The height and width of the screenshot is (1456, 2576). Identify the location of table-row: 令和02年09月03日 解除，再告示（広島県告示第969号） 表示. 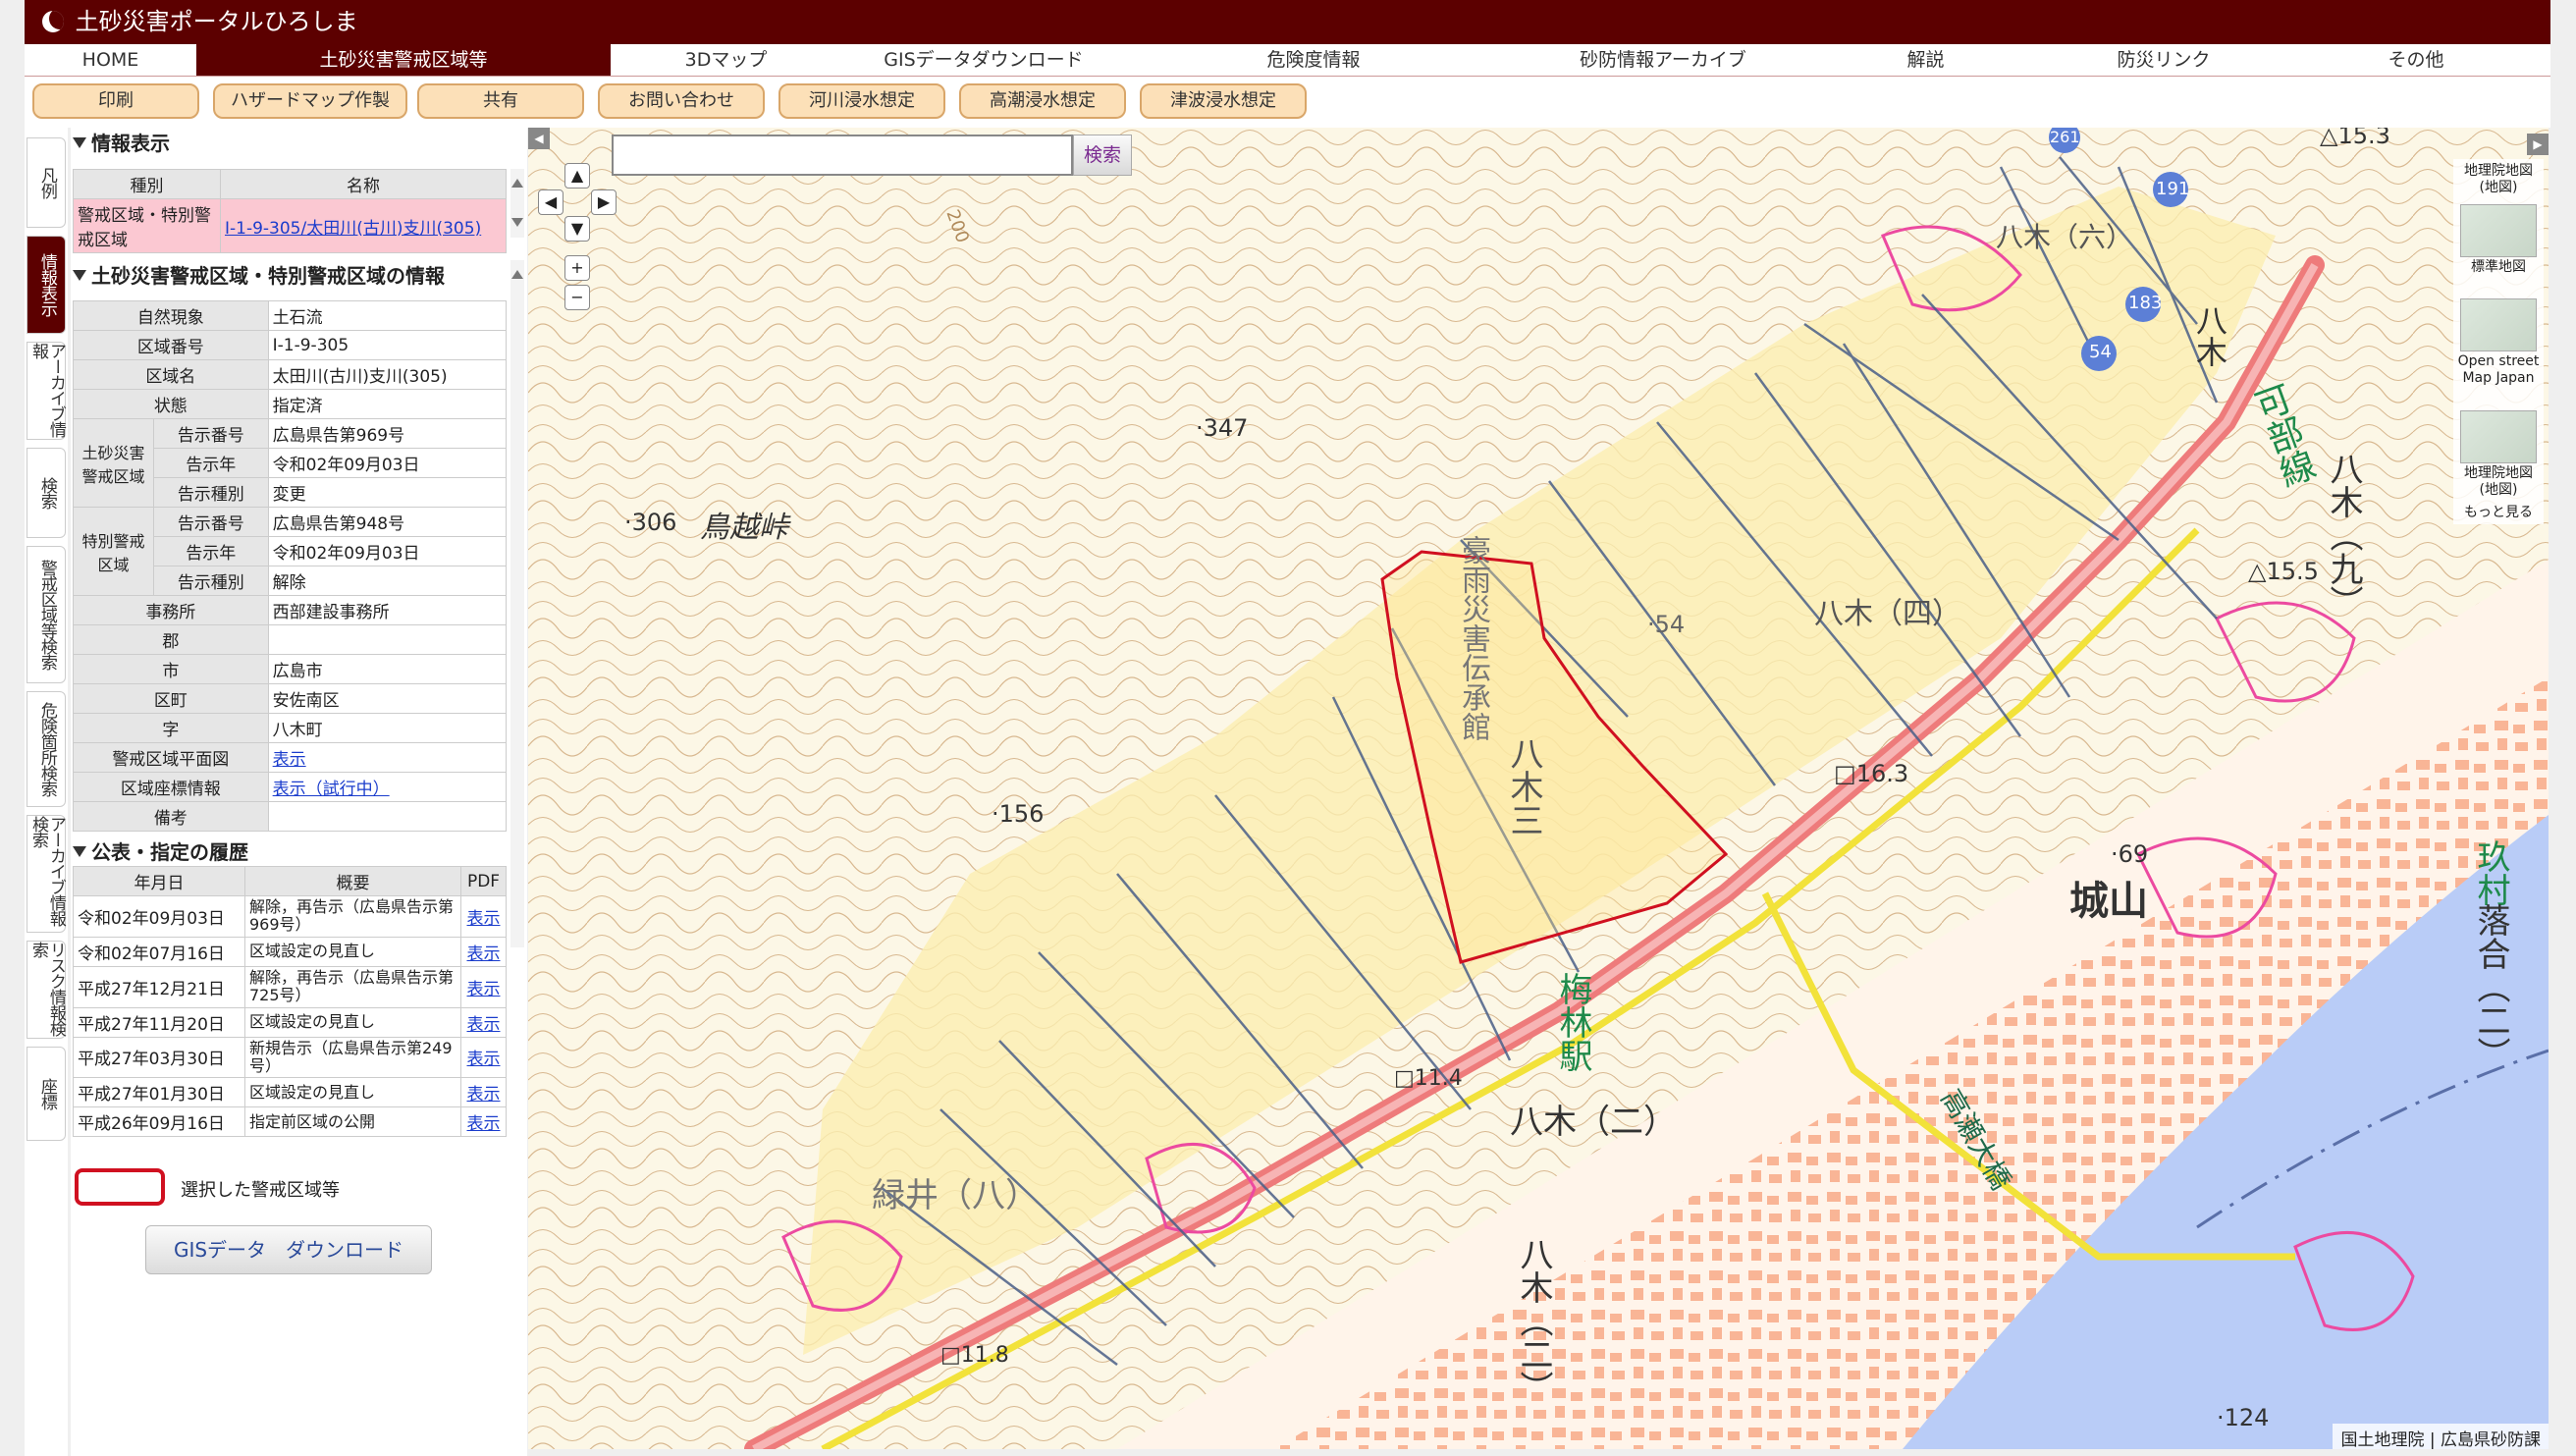
(290, 916).